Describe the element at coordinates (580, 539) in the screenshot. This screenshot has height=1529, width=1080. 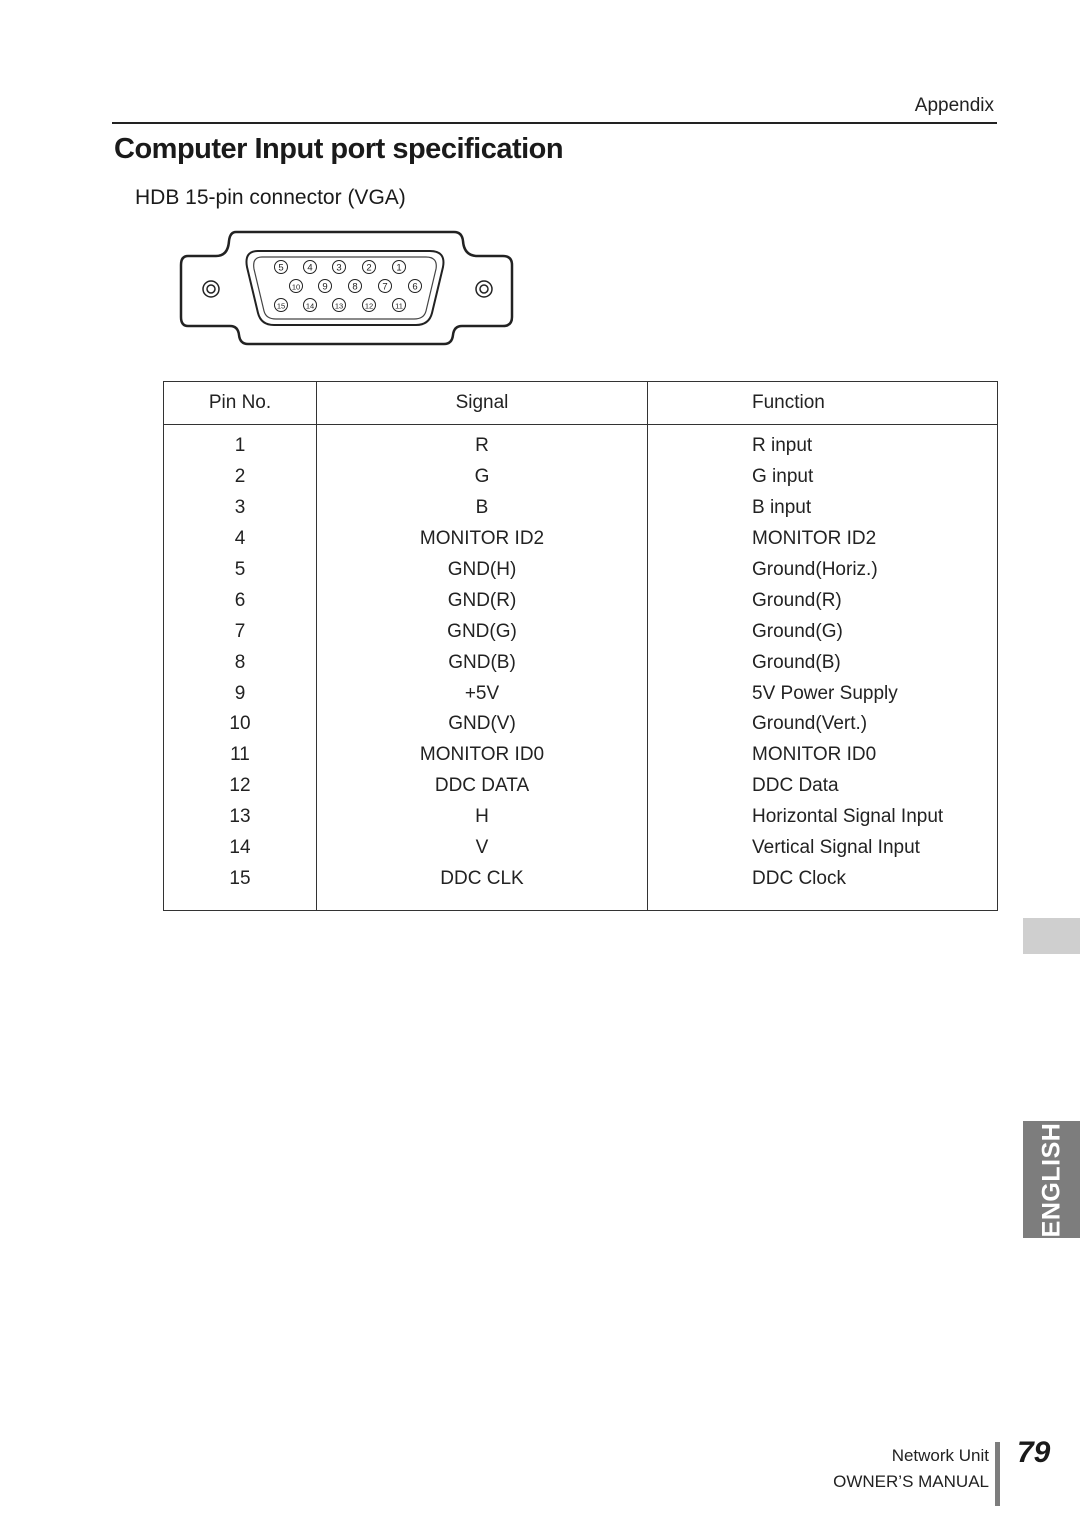
I see `table-row: 4 MONITOR ID2 MONITOR ID2` at that location.